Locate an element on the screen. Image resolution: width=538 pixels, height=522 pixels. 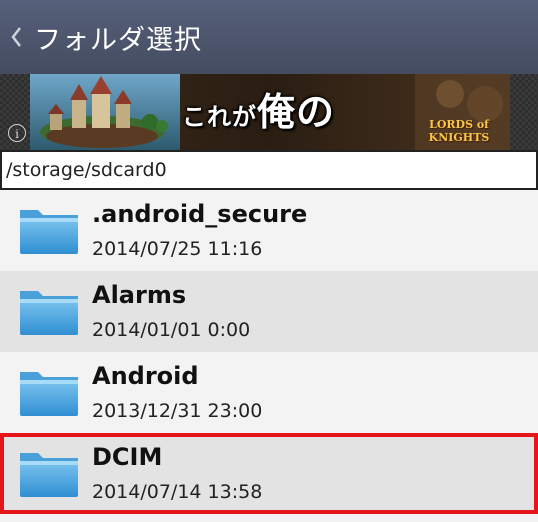
ad-banner: これが俺の城…!? LORDS of KNIGHTS is located at coordinates (270, 112).